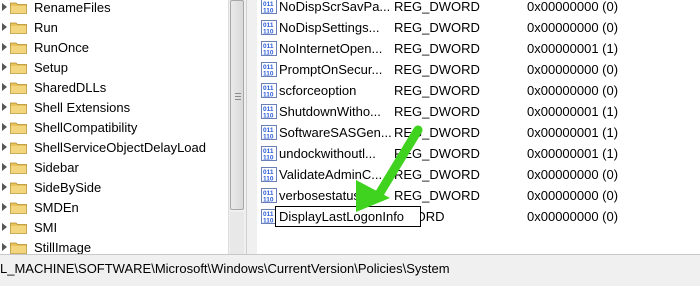  Describe the element at coordinates (114, 228) in the screenshot. I see `tree-item: SMI` at that location.